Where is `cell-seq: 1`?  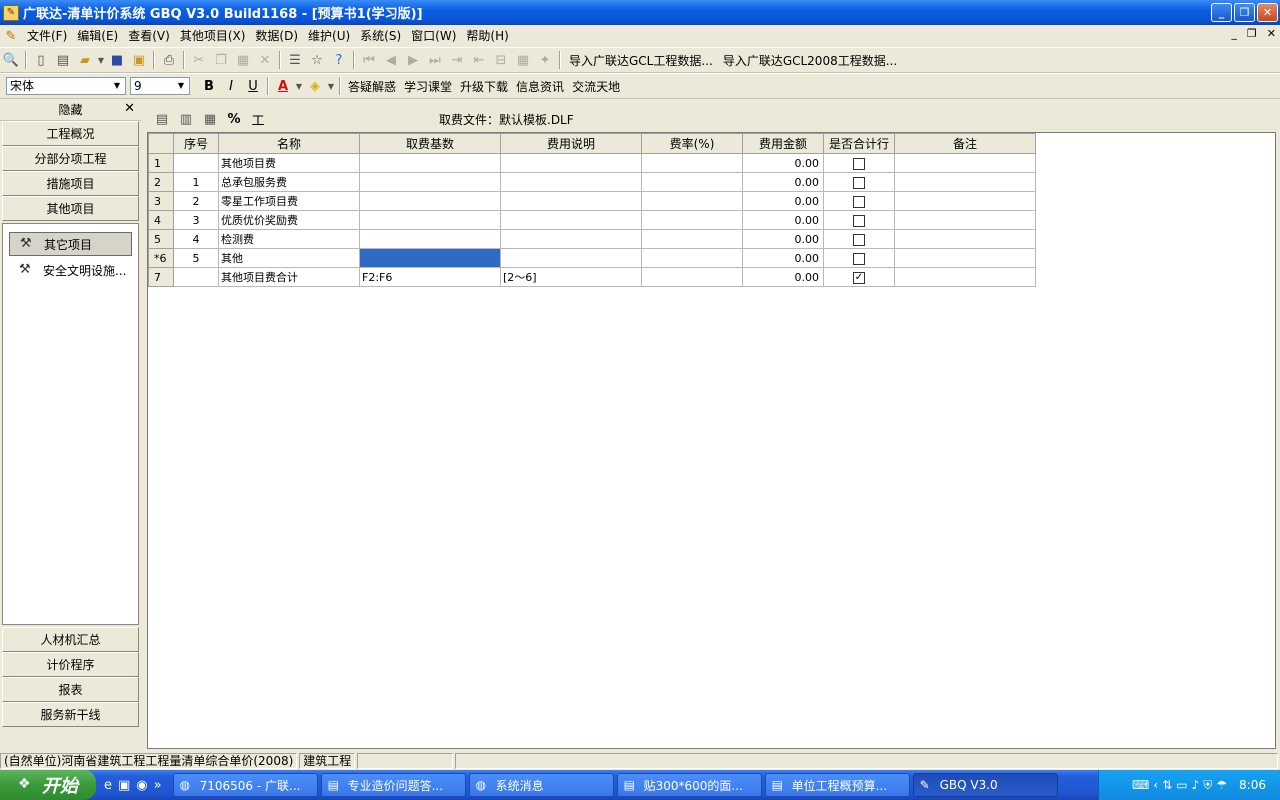 cell-seq: 1 is located at coordinates (196, 182).